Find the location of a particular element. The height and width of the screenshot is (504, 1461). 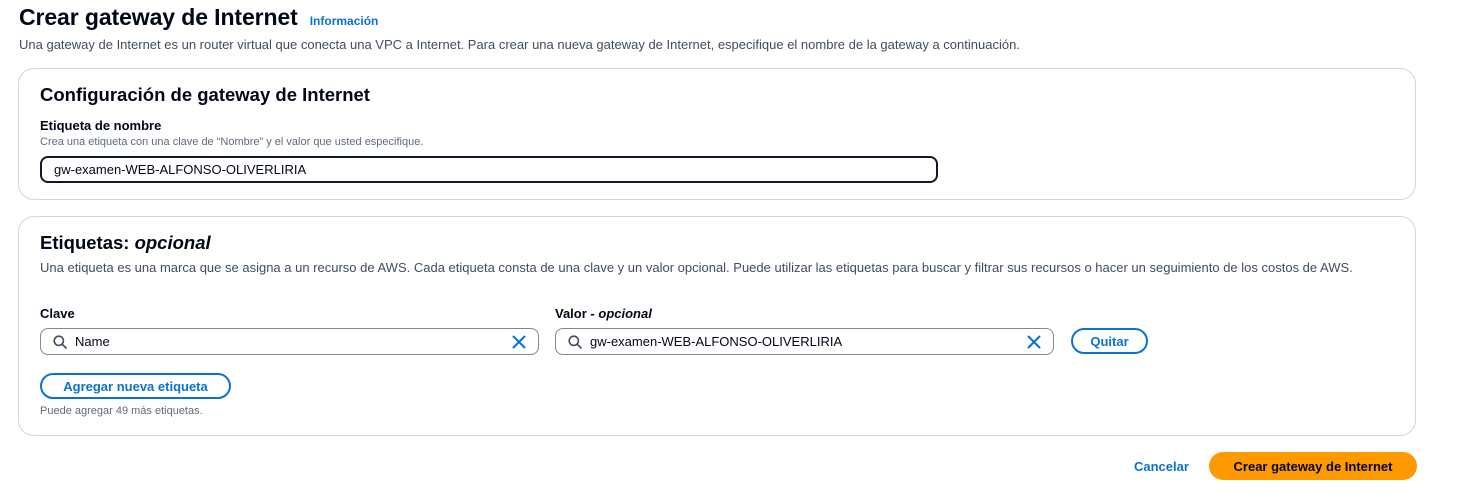

create-gateway-button: Crear gateway de Internet is located at coordinates (1313, 466).